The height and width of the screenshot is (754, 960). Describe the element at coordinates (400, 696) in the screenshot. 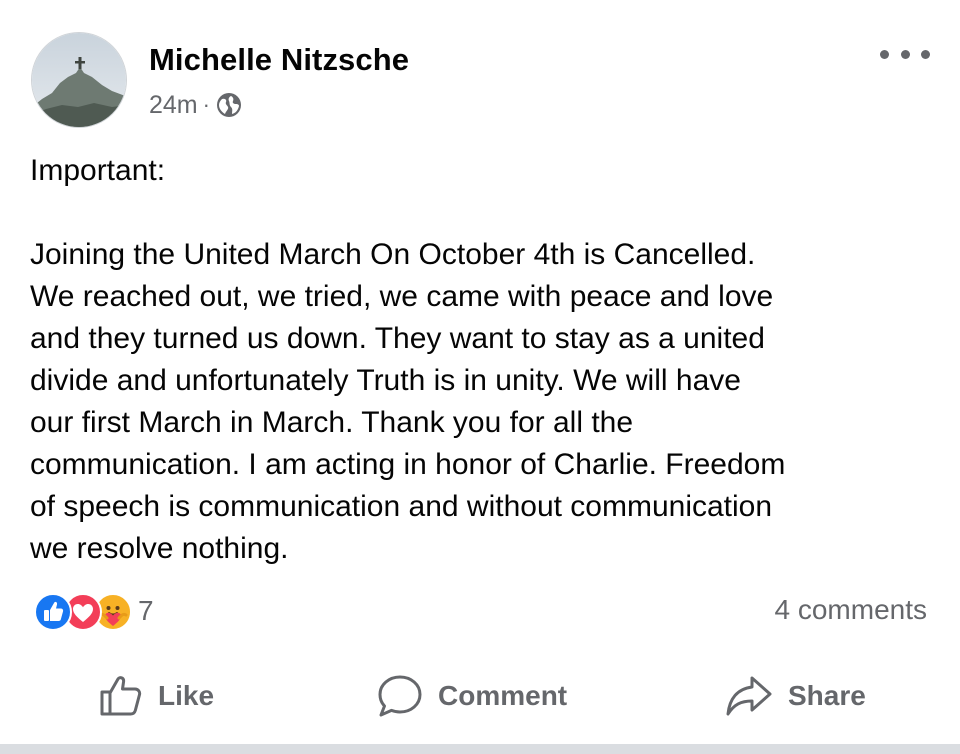

I see `comment-bubble-icon` at that location.